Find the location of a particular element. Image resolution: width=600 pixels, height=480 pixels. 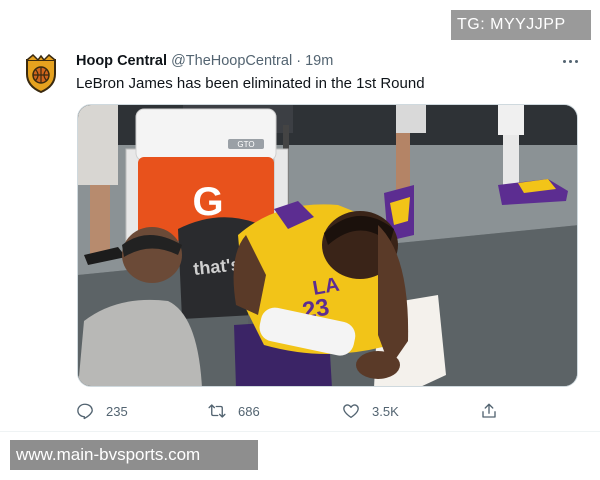

site-watermark: www.main-bvsports.com is located at coordinates (134, 455).